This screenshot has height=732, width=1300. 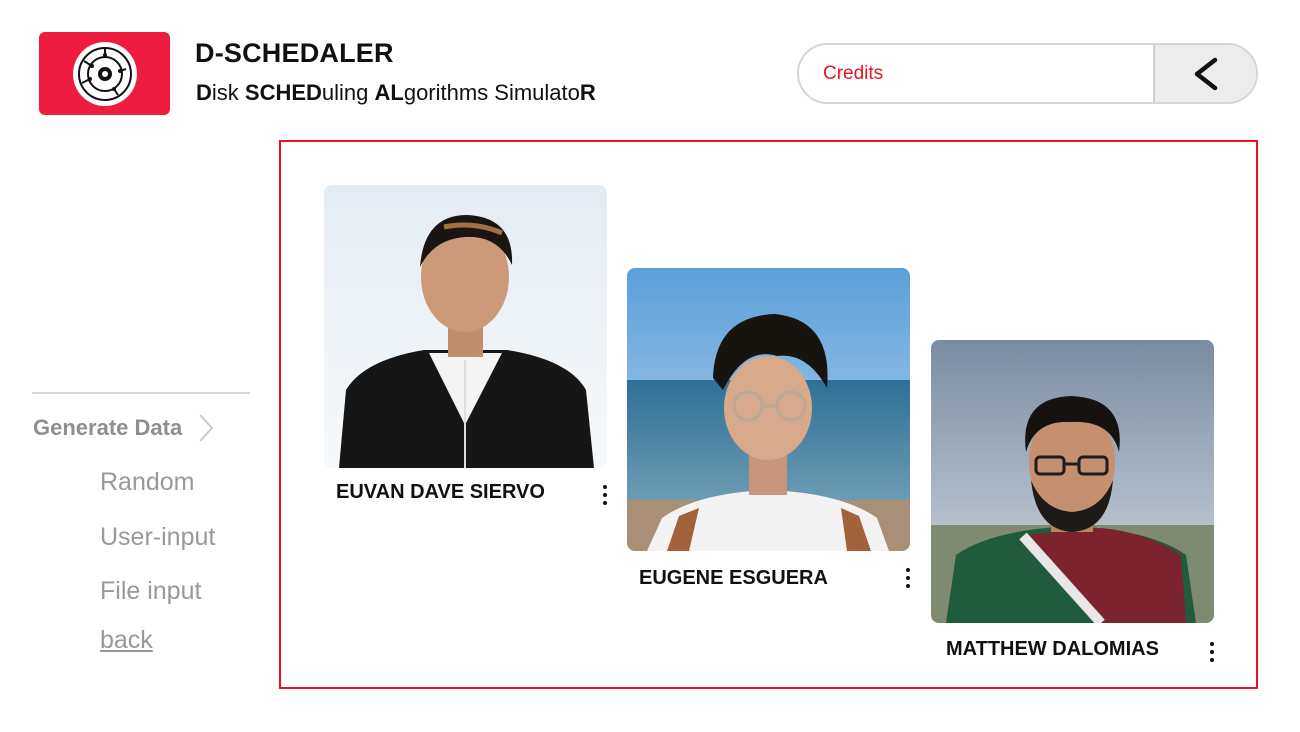 What do you see at coordinates (206, 428) in the screenshot?
I see `chevron-right-icon` at bounding box center [206, 428].